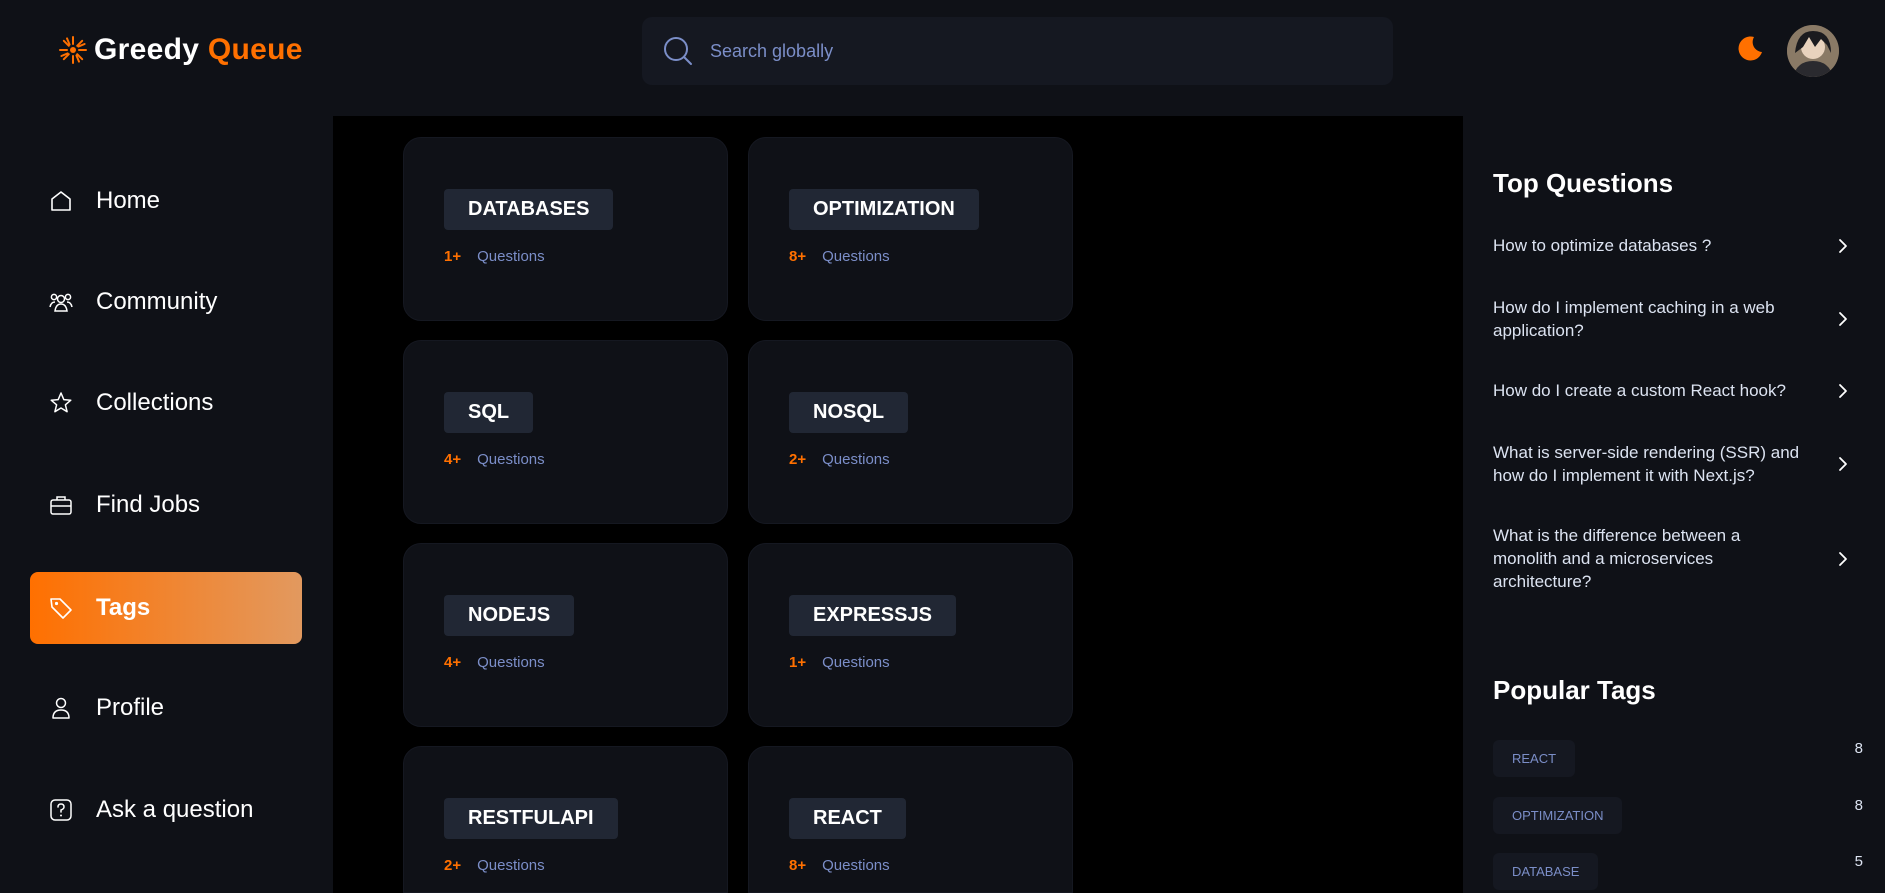 The width and height of the screenshot is (1885, 893). I want to click on question-count: 1+ Questions, so click(494, 256).